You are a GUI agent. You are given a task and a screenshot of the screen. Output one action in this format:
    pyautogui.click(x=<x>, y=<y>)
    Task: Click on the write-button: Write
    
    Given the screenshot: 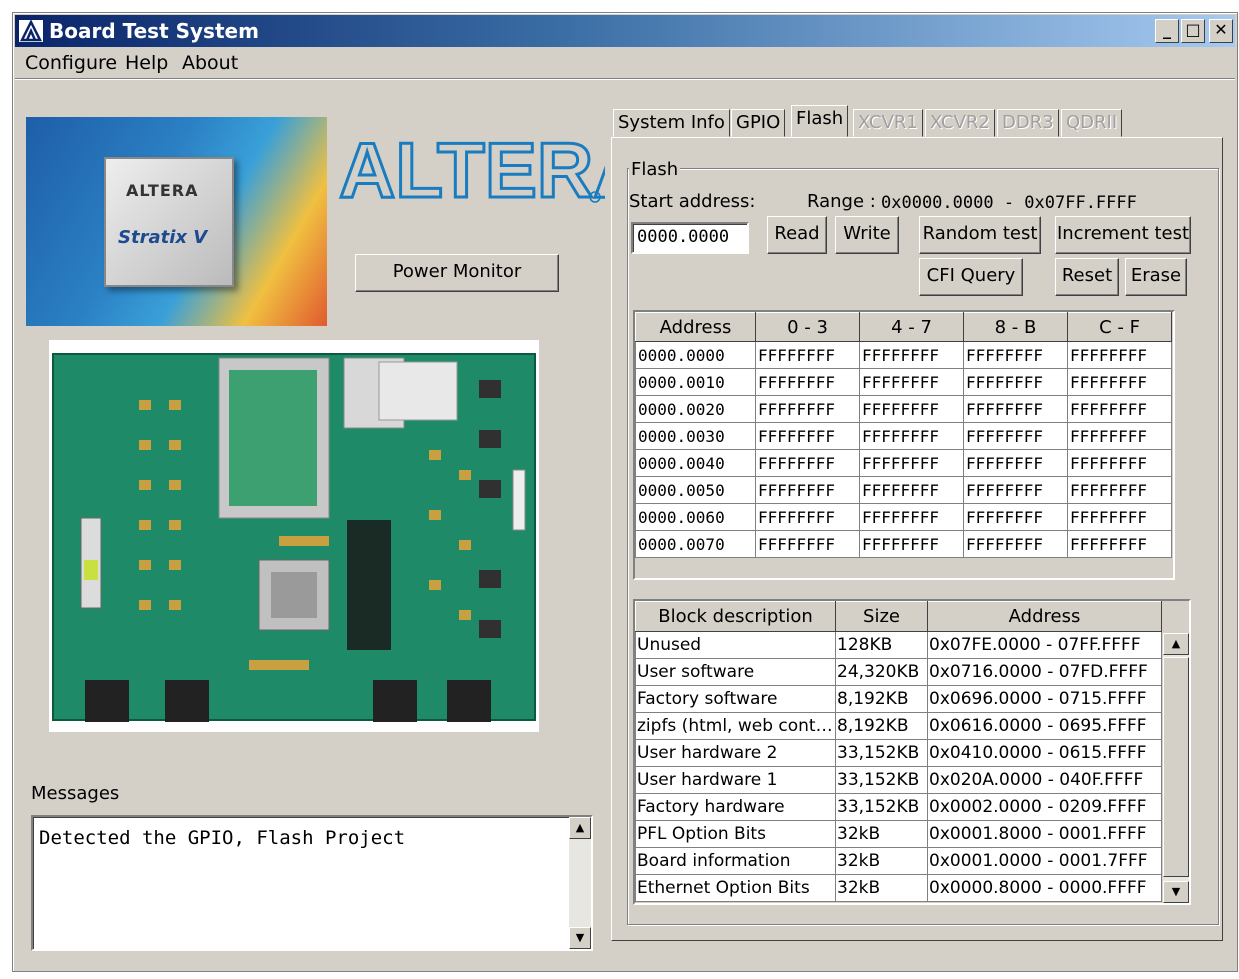 What is the action you would take?
    pyautogui.click(x=867, y=235)
    